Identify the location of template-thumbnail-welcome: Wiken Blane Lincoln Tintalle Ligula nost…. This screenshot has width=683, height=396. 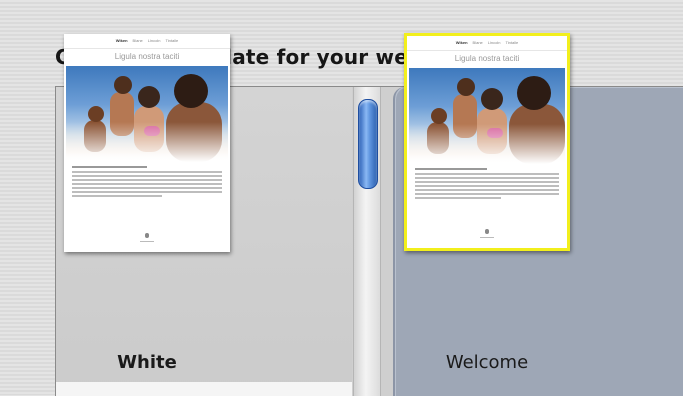
(487, 142).